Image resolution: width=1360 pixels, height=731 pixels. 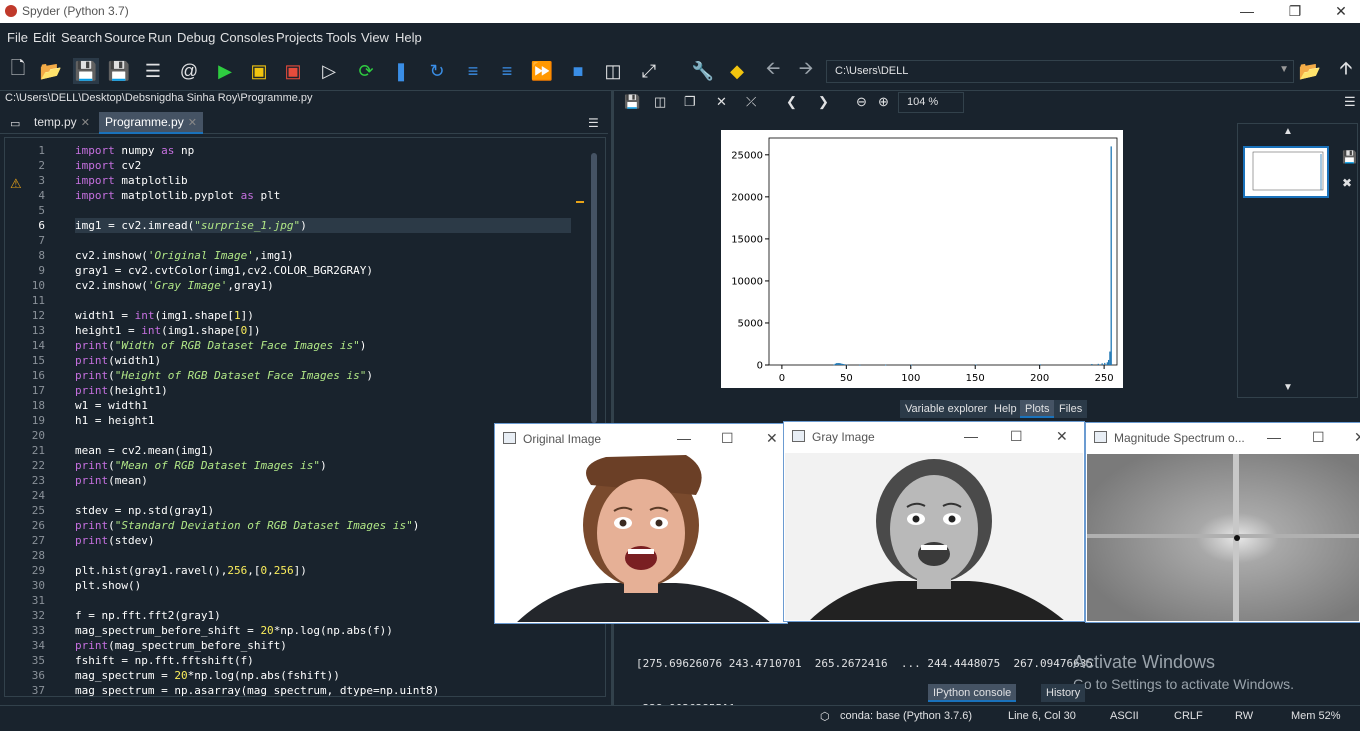 What do you see at coordinates (632, 102) in the screenshot?
I see `save-plot-icon: 💾` at bounding box center [632, 102].